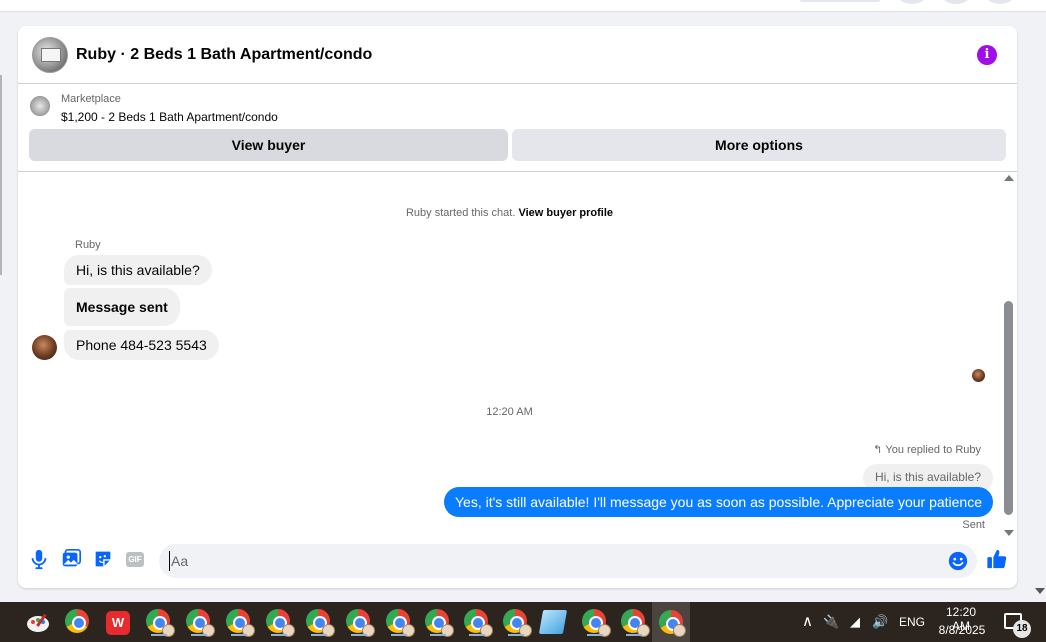 This screenshot has height=642, width=1046. I want to click on chat-title: Ruby · 2 Beds 1 Bath Apartment/condo, so click(224, 55).